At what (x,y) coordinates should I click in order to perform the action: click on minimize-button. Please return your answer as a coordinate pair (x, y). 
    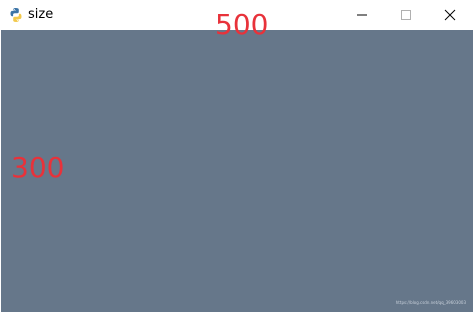
    Looking at the image, I should click on (362, 15).